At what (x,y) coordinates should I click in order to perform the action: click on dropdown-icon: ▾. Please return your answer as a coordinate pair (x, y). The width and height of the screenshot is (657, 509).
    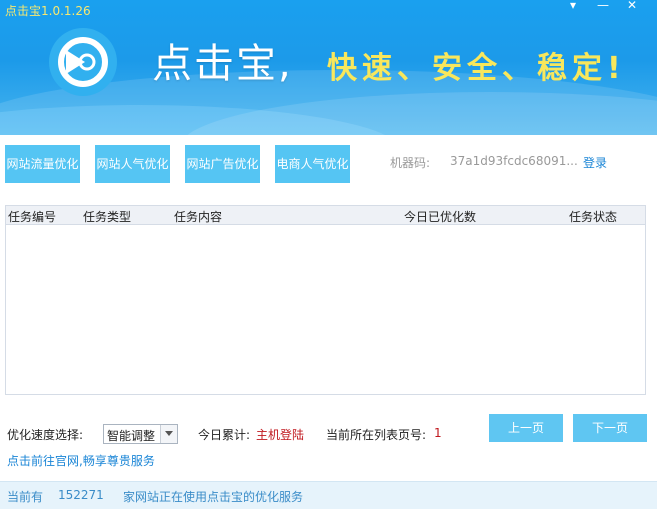
    Looking at the image, I should click on (573, 6).